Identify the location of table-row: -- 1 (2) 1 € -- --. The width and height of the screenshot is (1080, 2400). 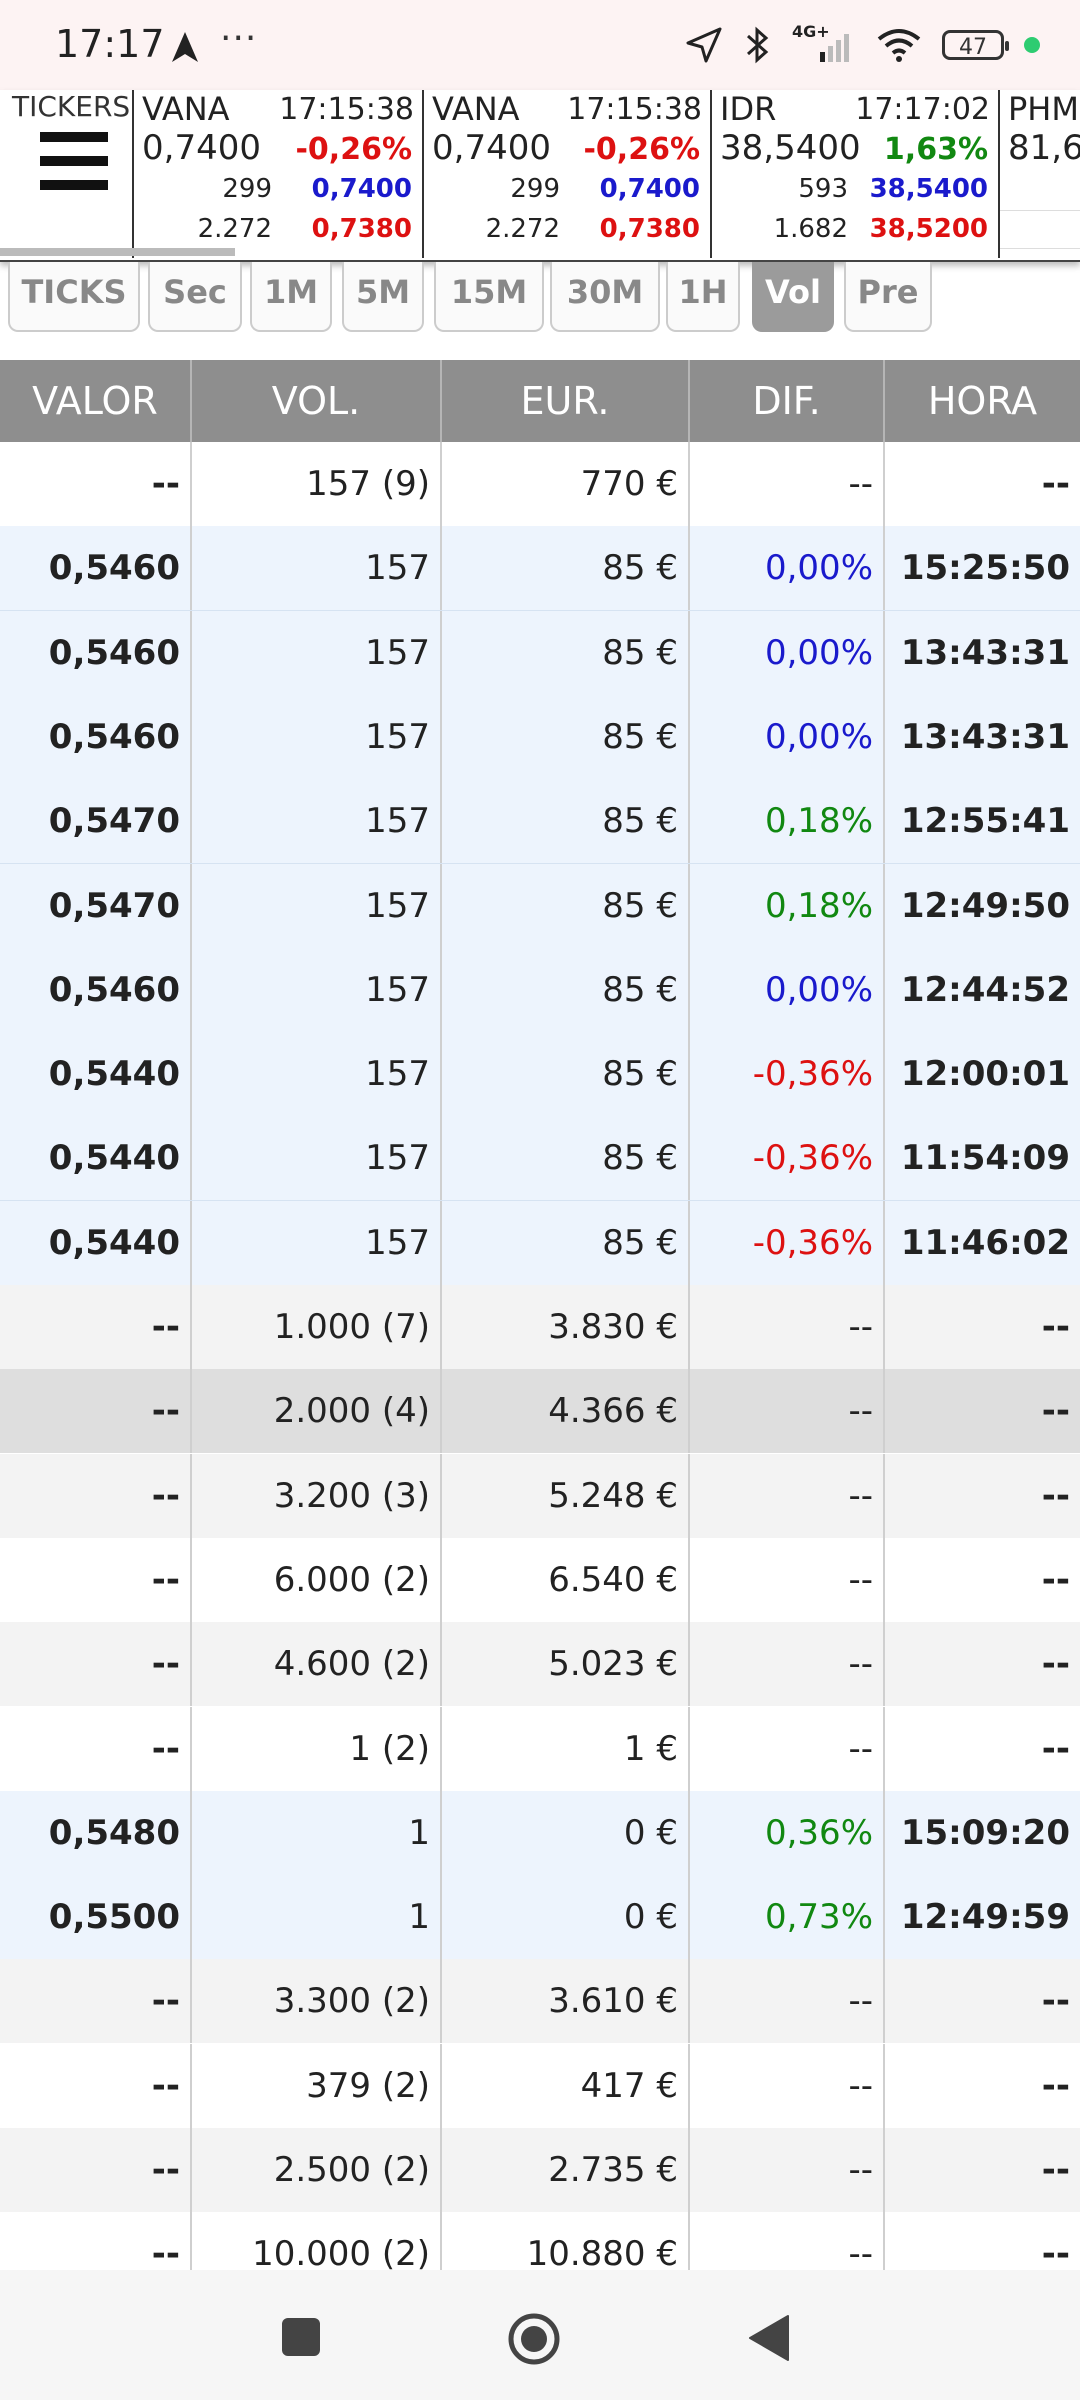
(540, 1748).